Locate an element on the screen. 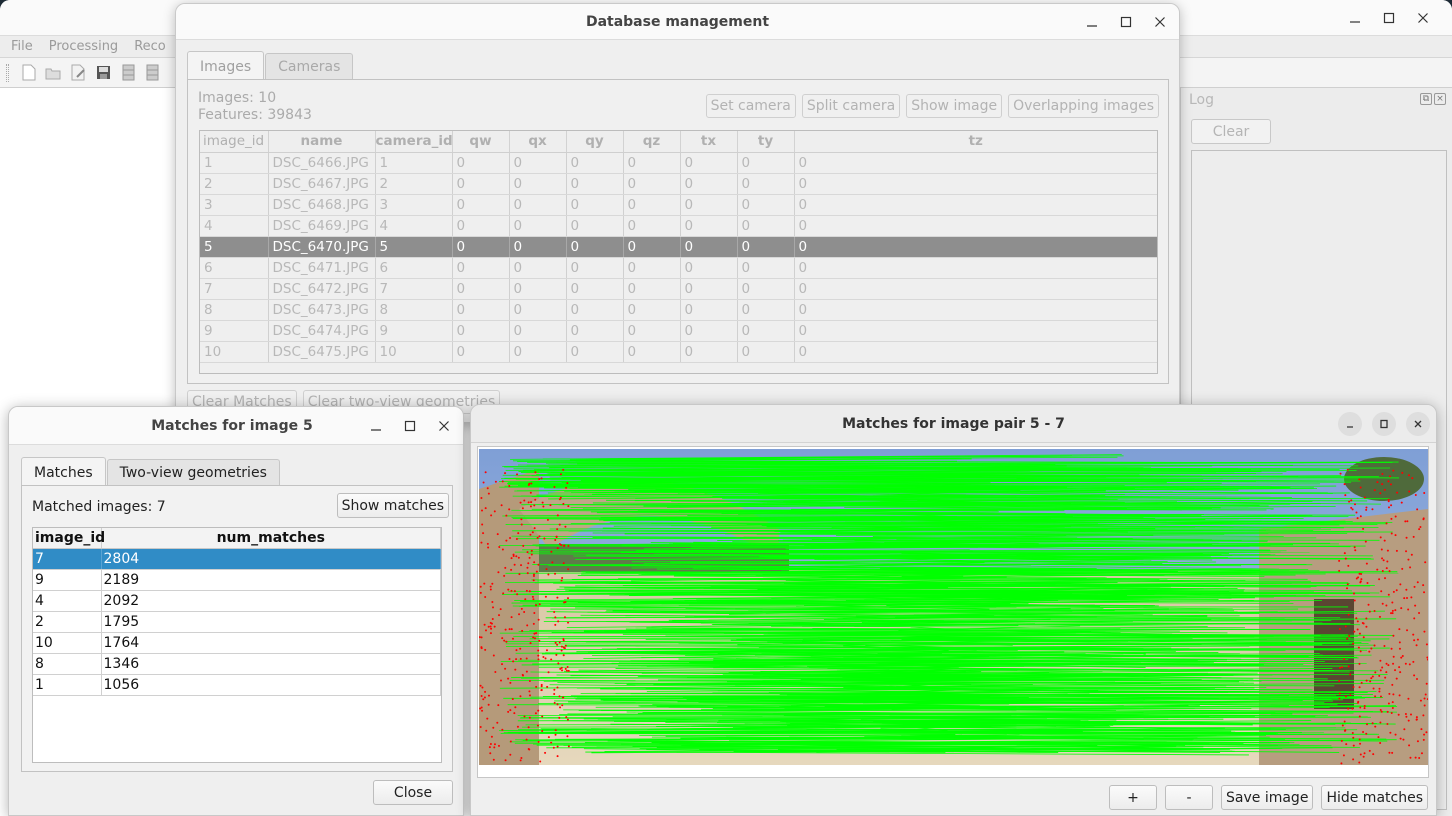  main-minimize-button is located at coordinates (1355, 18).